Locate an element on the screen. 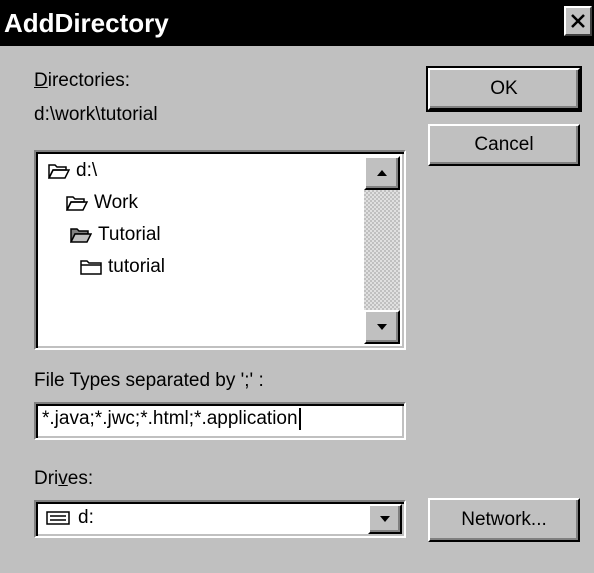  scroll-up-button is located at coordinates (382, 173).